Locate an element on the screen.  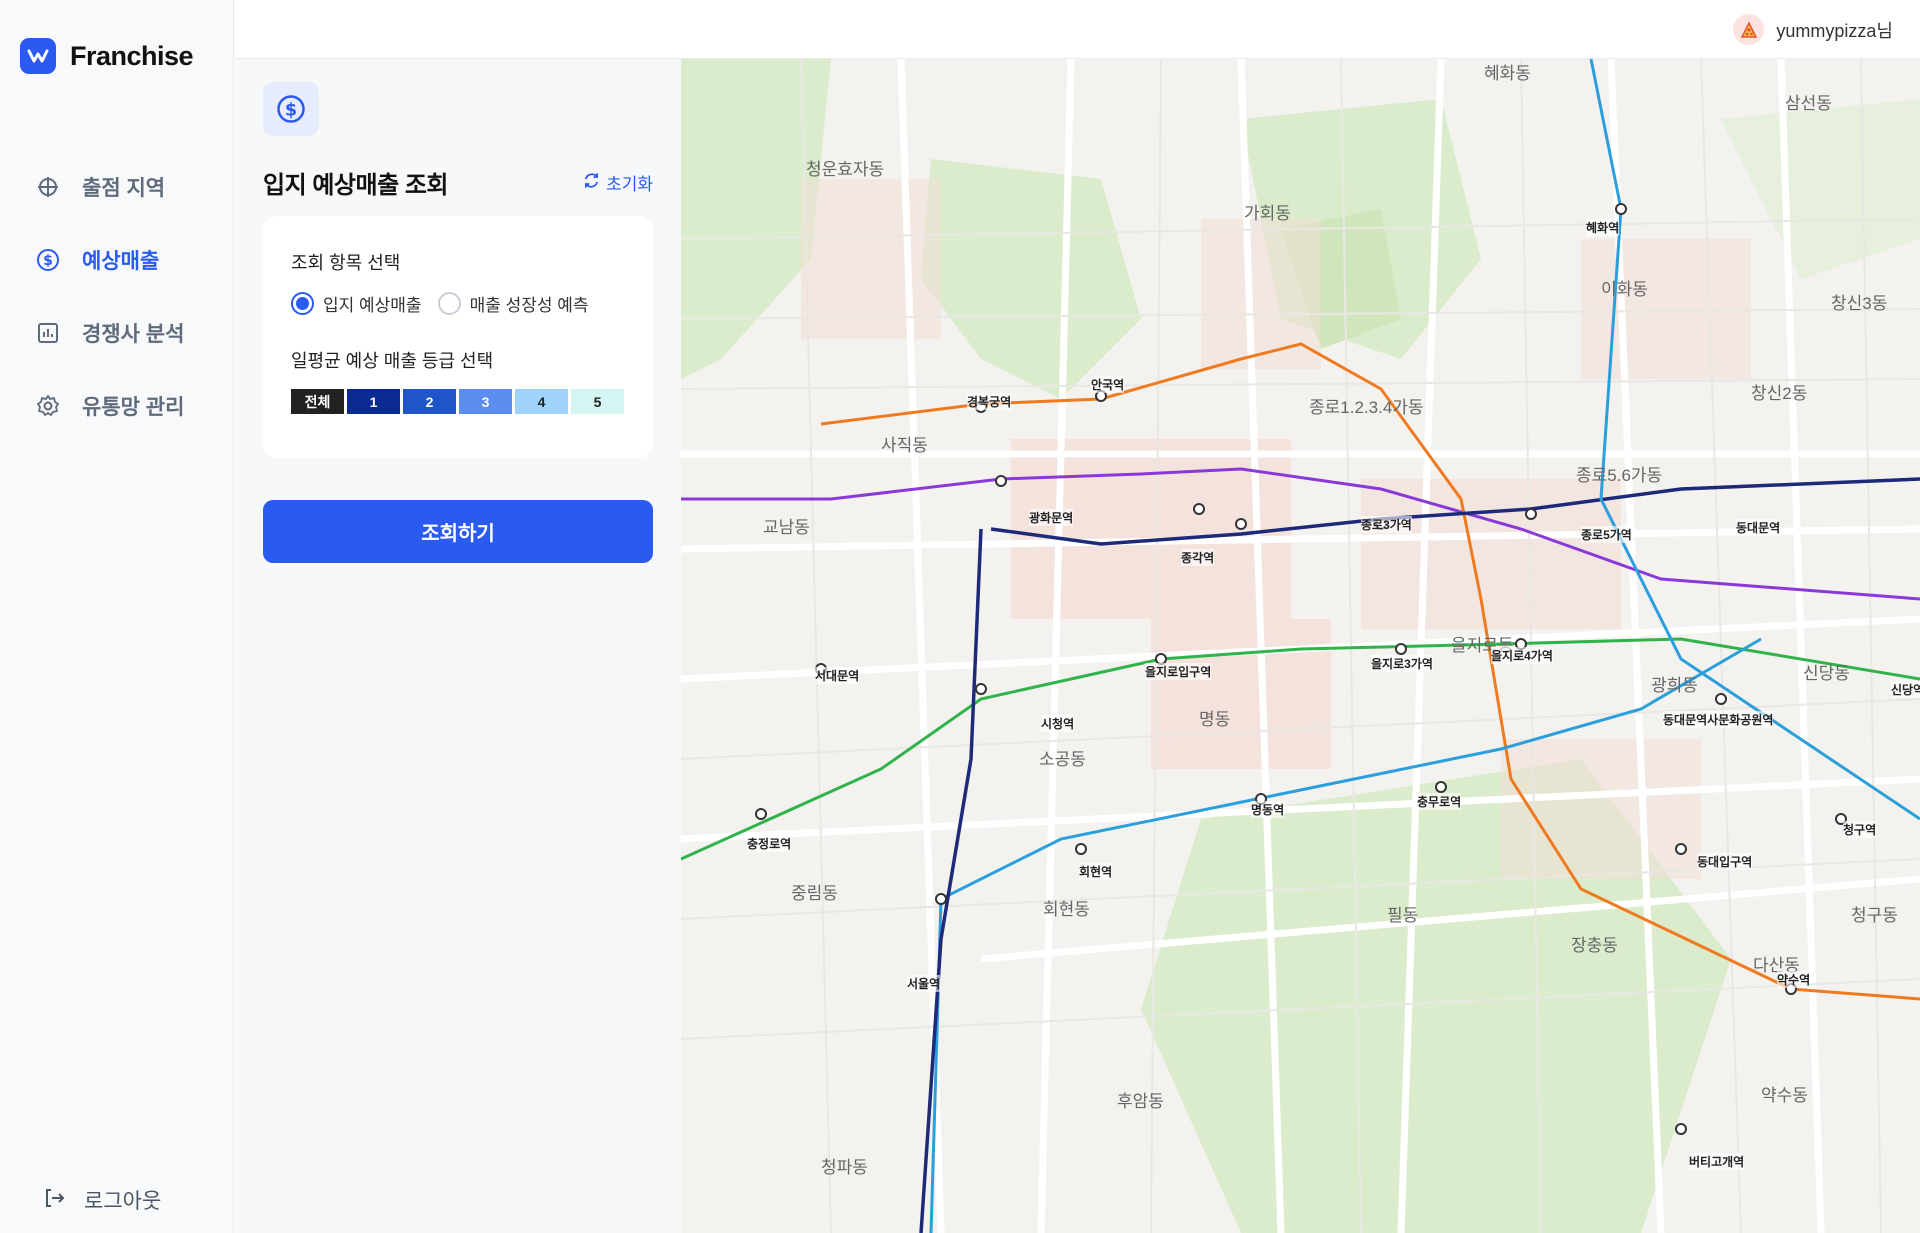
grade-3-chip: 3 is located at coordinates (485, 401).